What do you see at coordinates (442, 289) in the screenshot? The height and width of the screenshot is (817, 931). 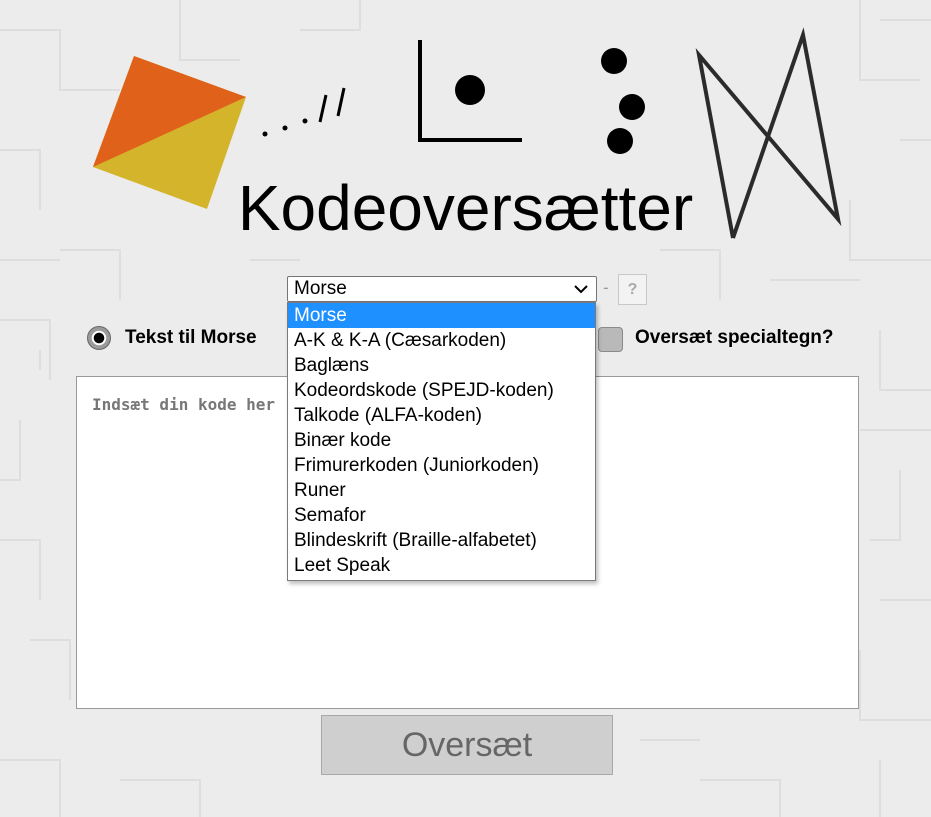 I see `code-type-select: Morse` at bounding box center [442, 289].